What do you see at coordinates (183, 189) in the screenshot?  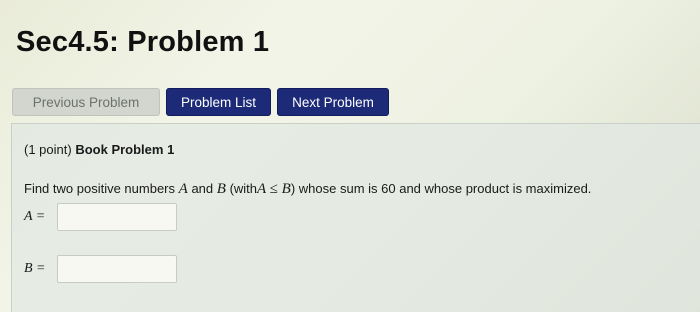 I see `variable-a: A` at bounding box center [183, 189].